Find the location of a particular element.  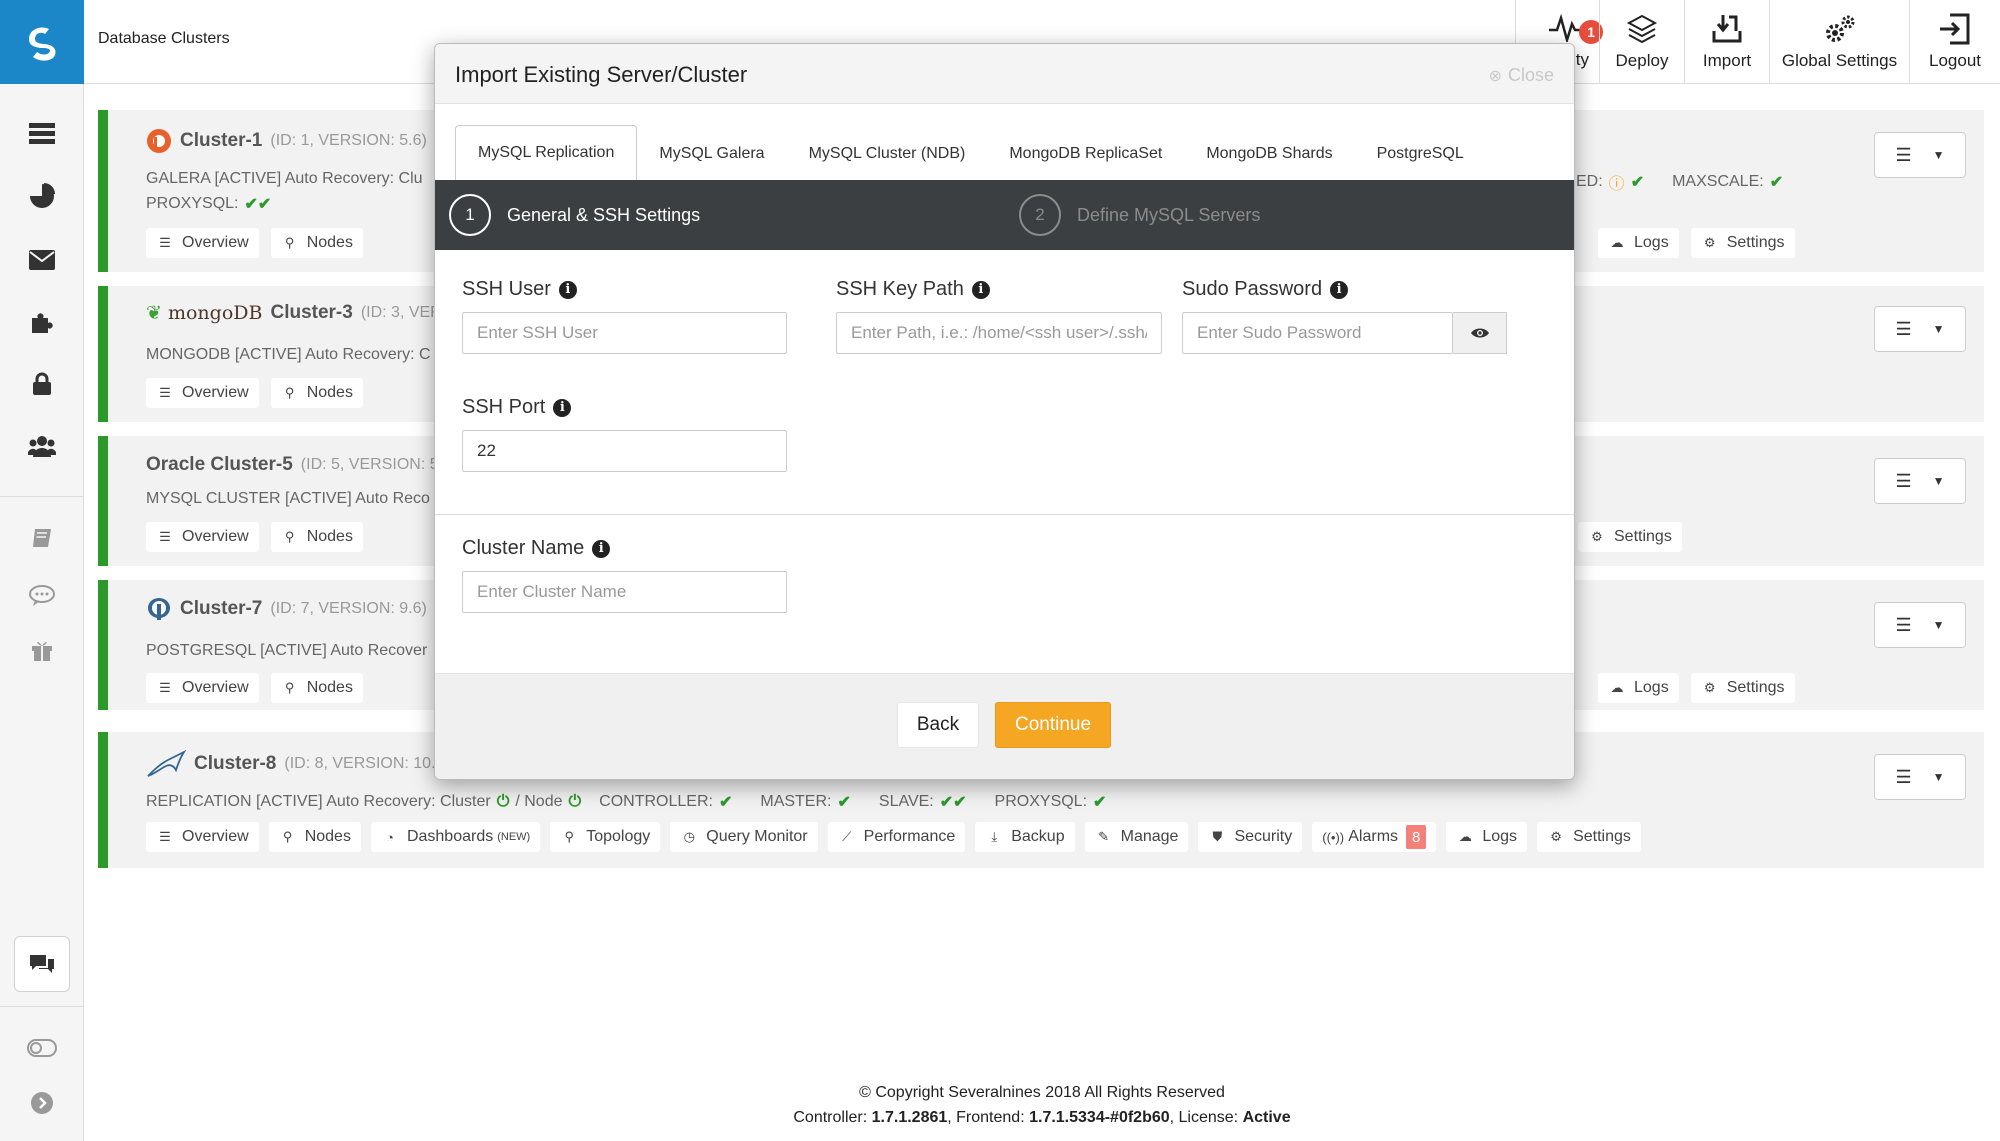

step-define-servers: 2 Define MySQL Servers is located at coordinates (1139, 215).